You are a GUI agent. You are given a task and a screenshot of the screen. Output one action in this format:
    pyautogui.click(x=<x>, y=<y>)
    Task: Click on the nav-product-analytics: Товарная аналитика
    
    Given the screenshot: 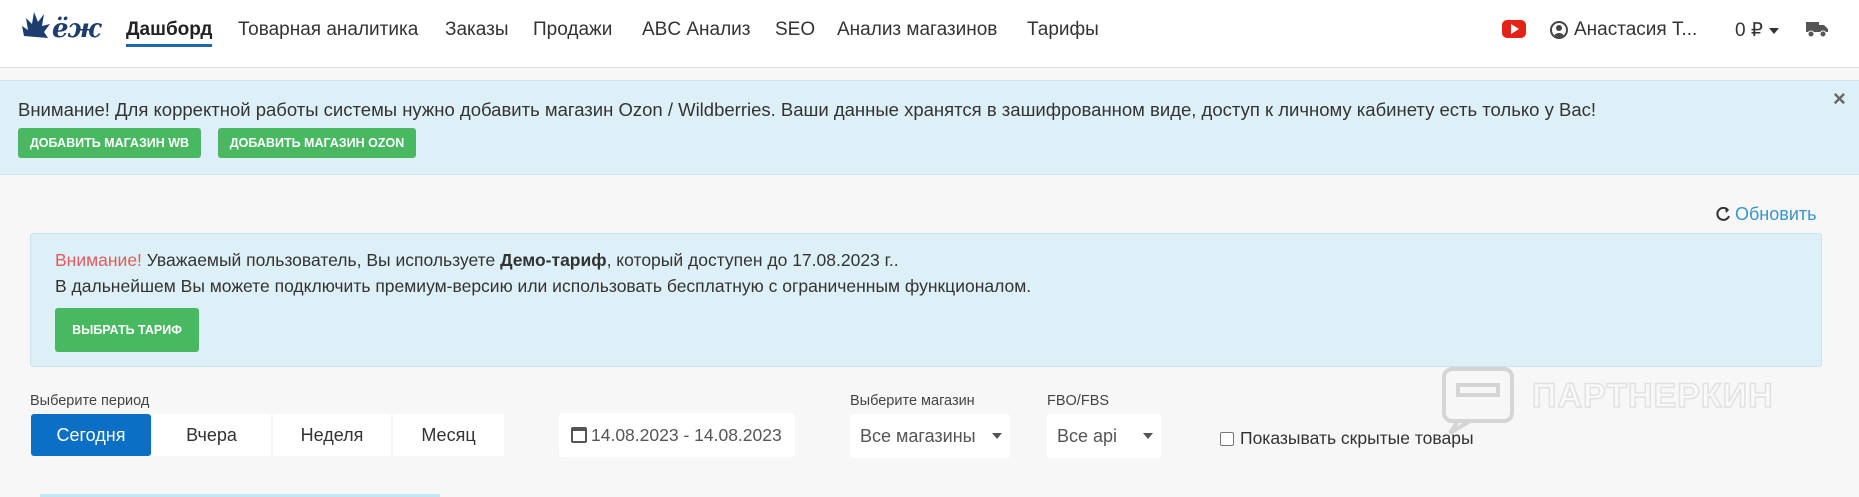 What is the action you would take?
    pyautogui.click(x=328, y=30)
    